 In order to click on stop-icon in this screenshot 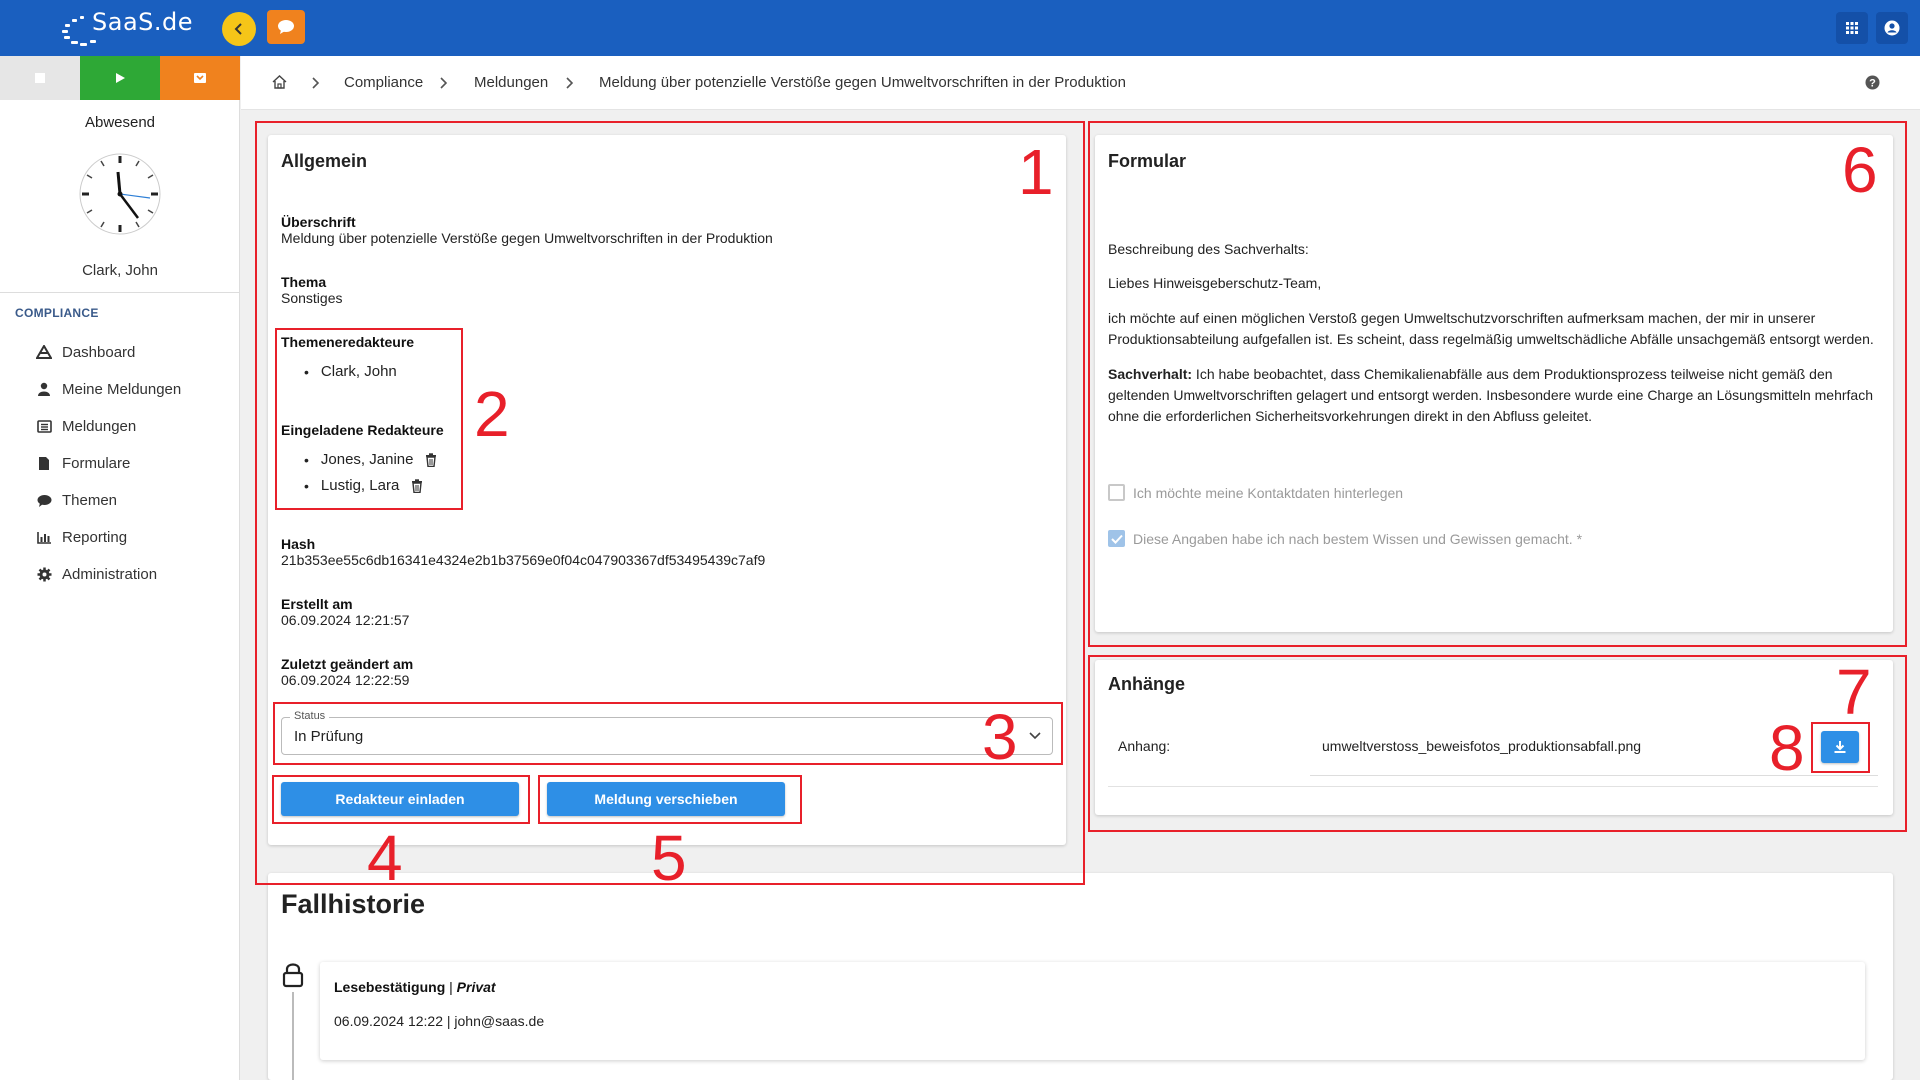, I will do `click(40, 78)`.